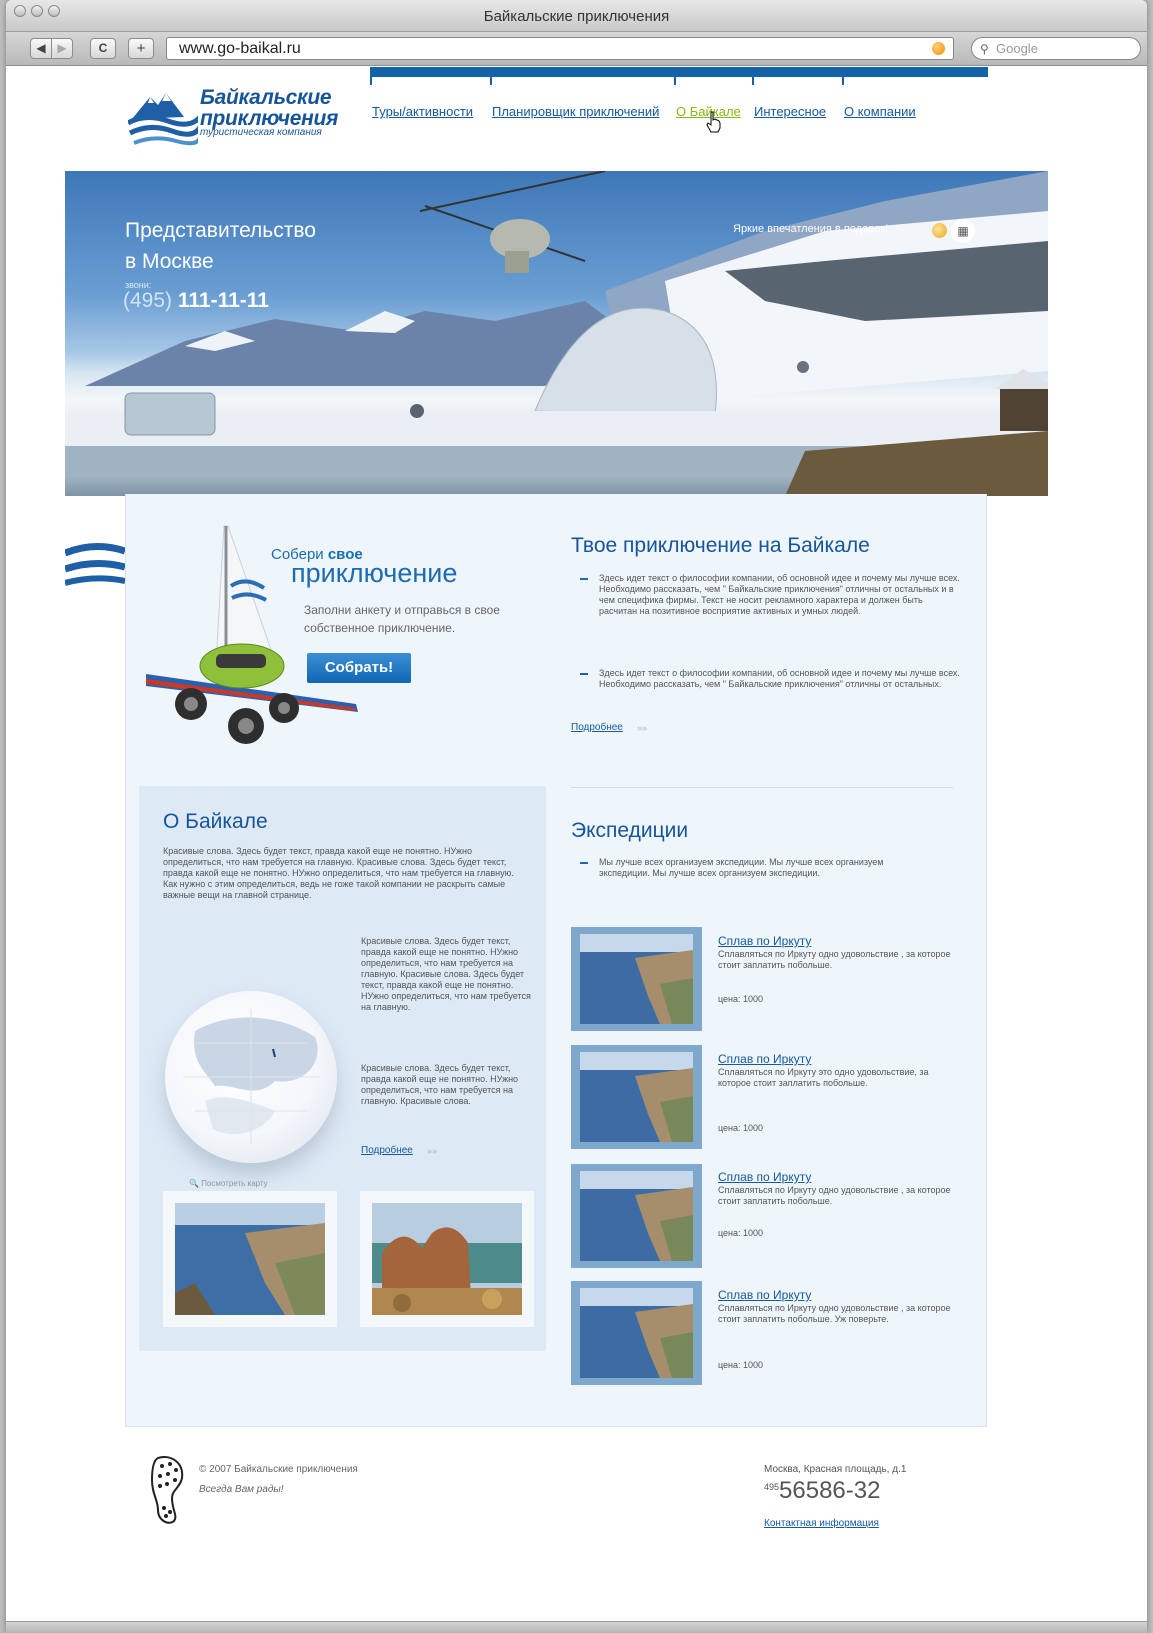  I want to click on expedition-price-1: цена: 1000, so click(741, 999).